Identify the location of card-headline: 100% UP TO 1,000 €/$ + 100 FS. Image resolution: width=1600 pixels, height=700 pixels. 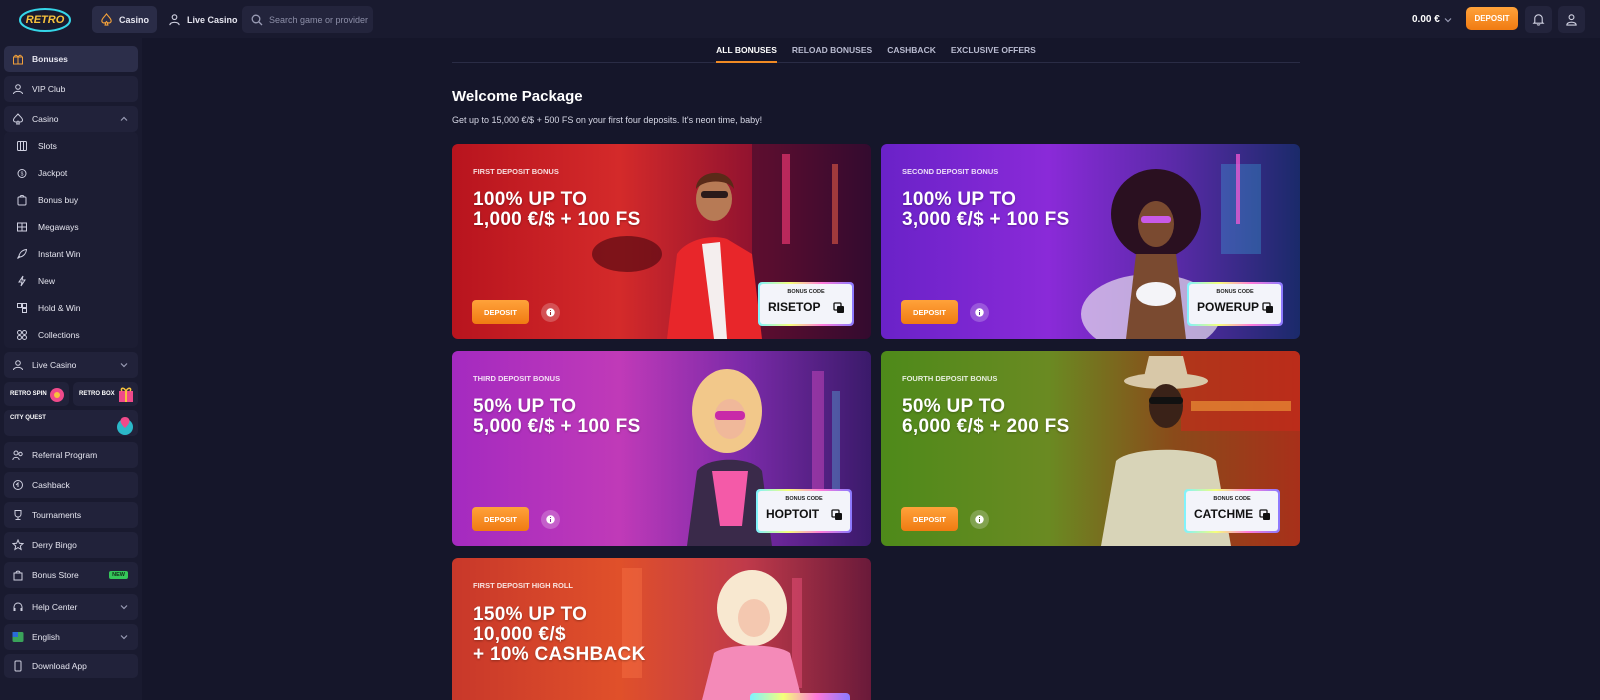
(557, 210).